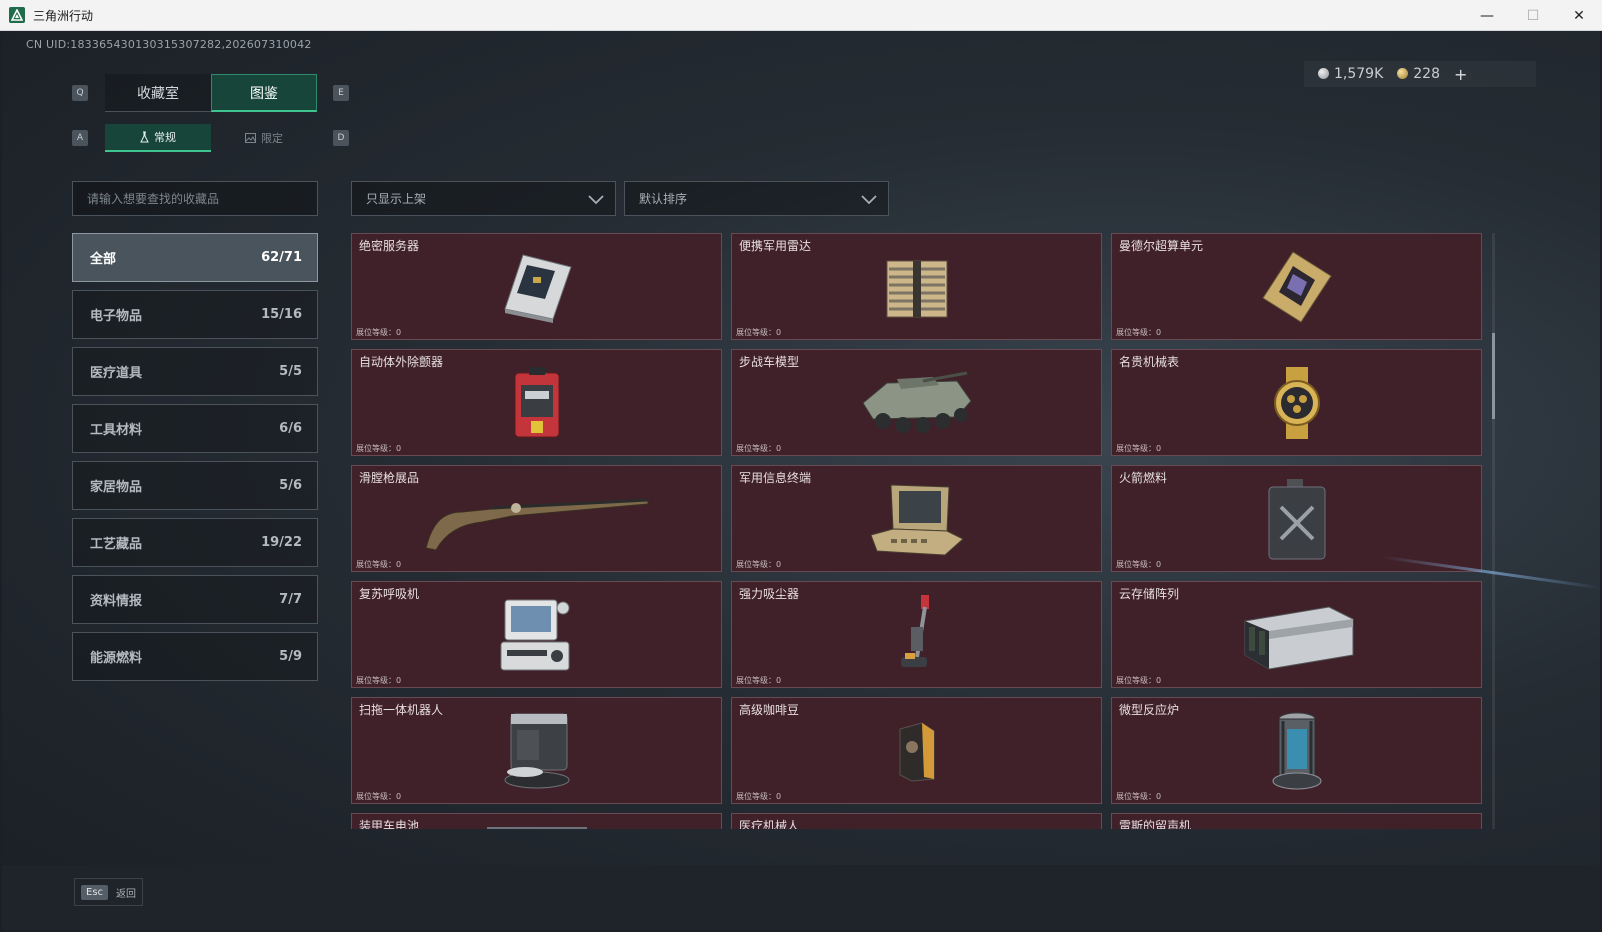 This screenshot has width=1602, height=932. What do you see at coordinates (144, 137) in the screenshot?
I see `flask-icon` at bounding box center [144, 137].